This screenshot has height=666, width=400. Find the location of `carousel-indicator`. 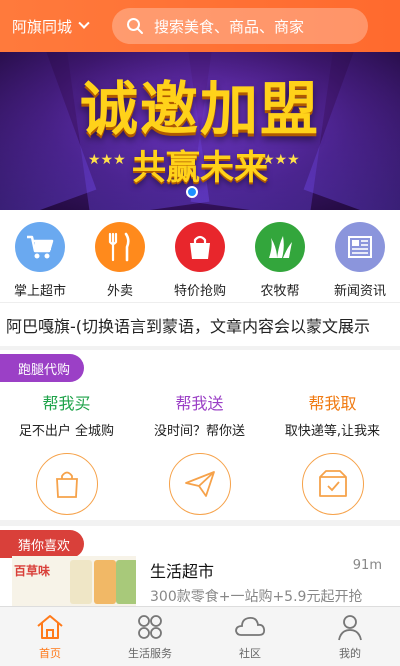

carousel-indicator is located at coordinates (192, 192).